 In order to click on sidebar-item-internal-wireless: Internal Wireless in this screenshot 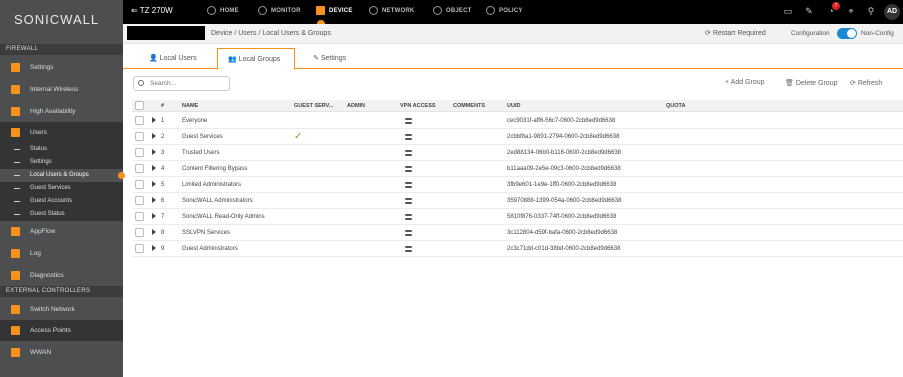, I will do `click(61, 89)`.